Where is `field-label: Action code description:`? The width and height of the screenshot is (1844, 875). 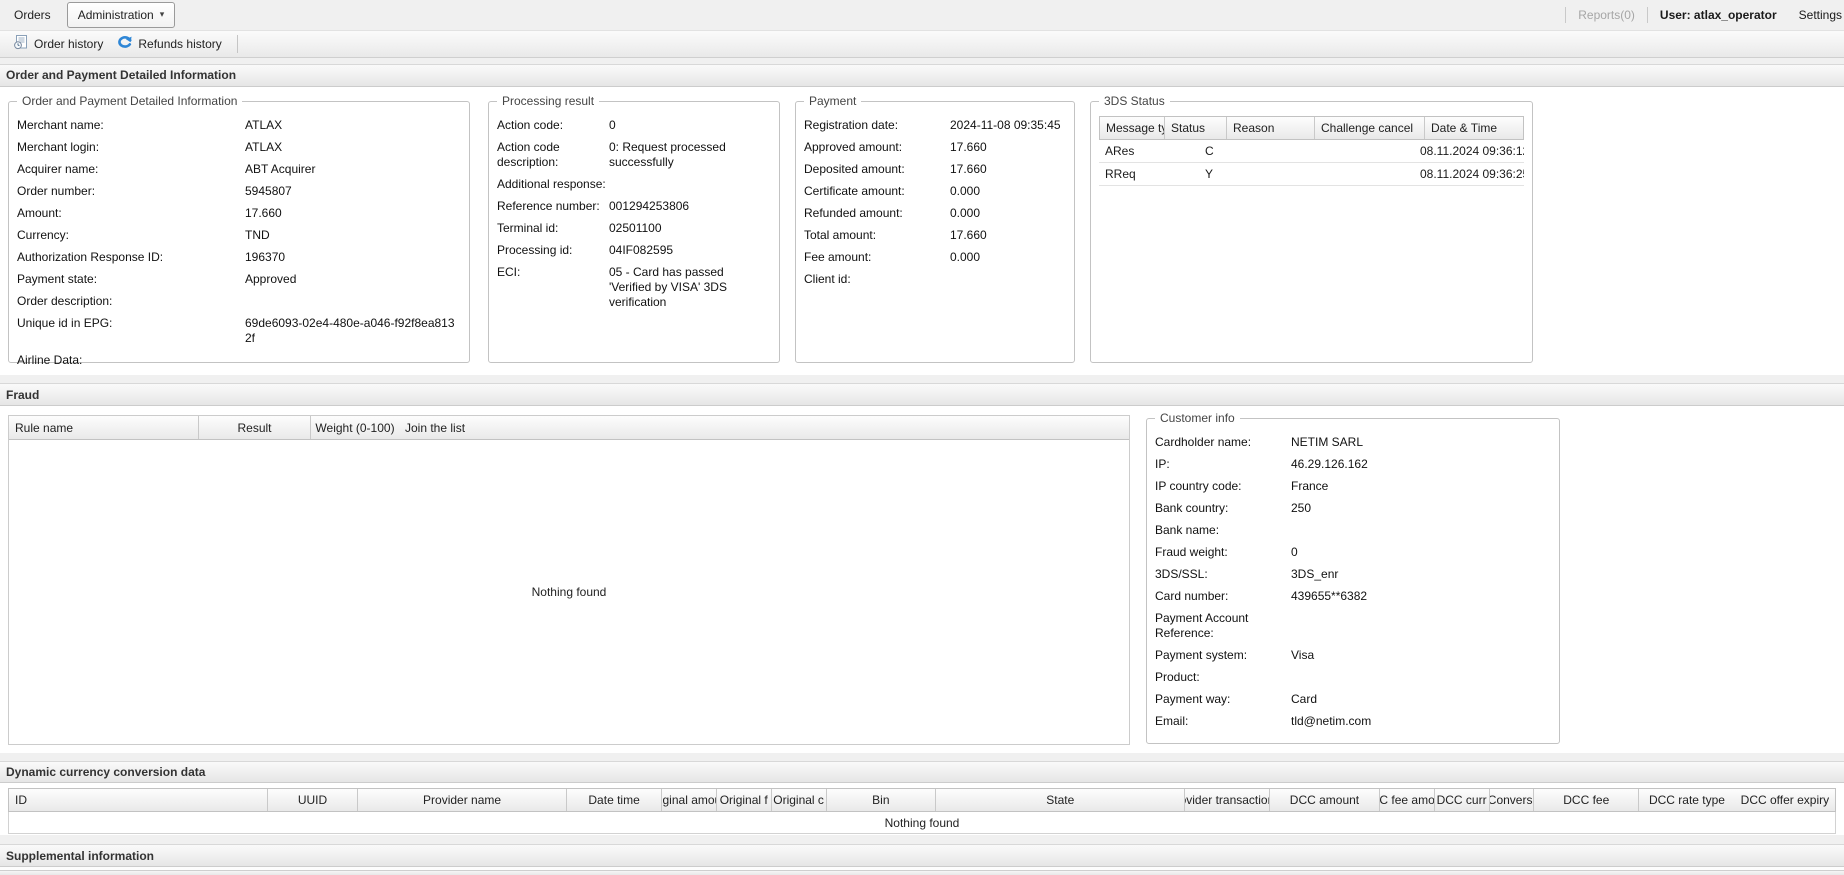 field-label: Action code description: is located at coordinates (528, 154).